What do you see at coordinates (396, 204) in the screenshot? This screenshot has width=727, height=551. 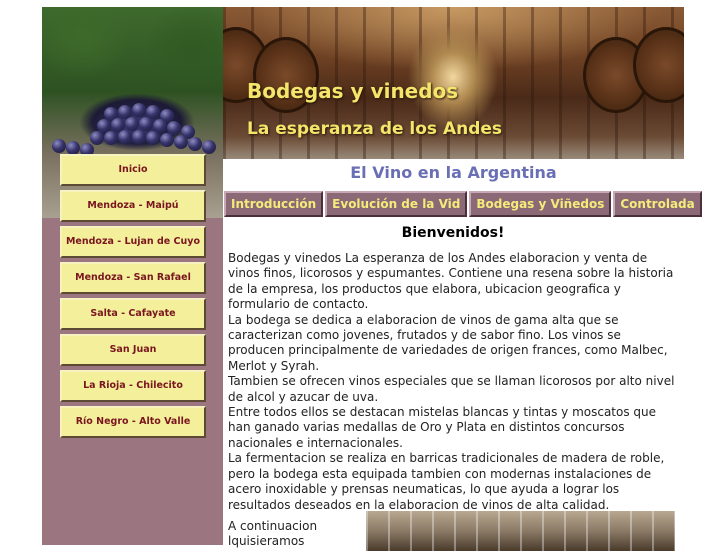 I see `tab-evolucion-de-la-vid: Evolución de la Vid` at bounding box center [396, 204].